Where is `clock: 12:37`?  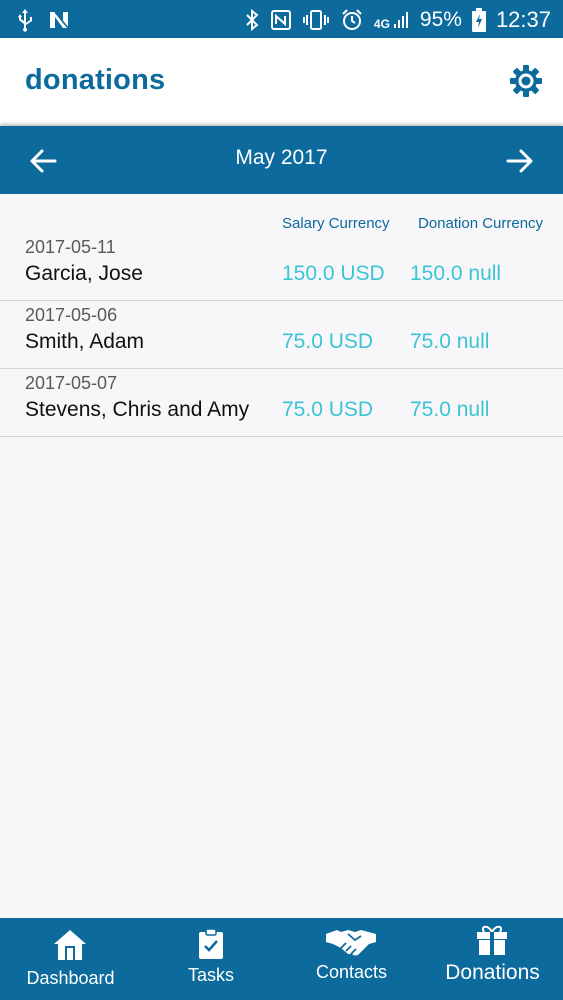 clock: 12:37 is located at coordinates (523, 19).